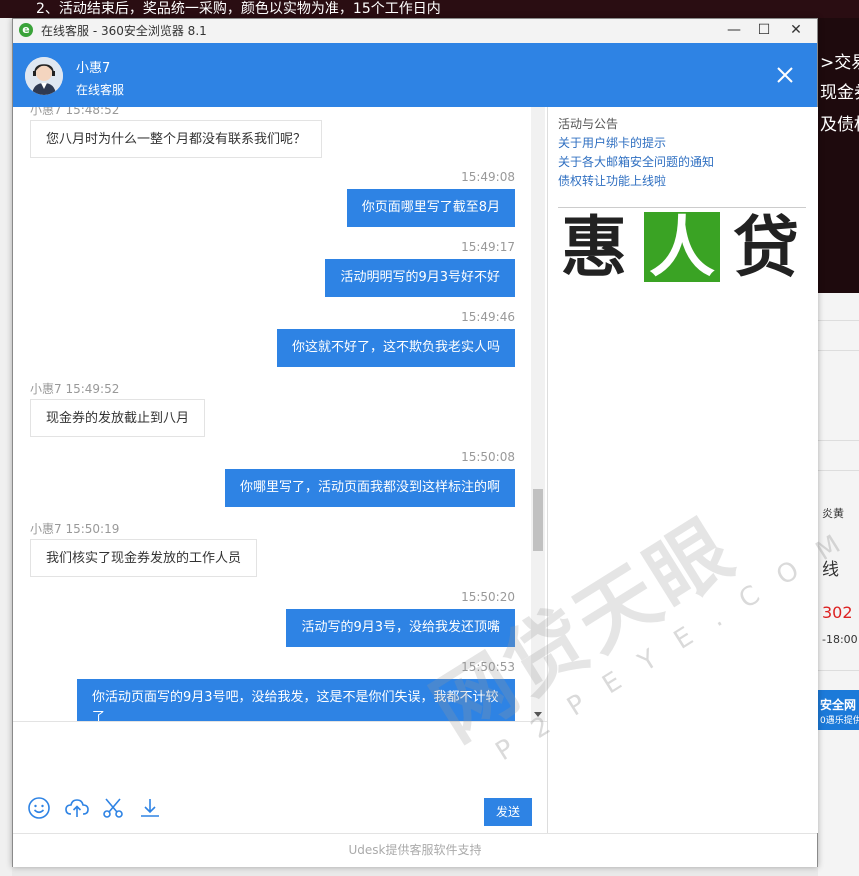 The height and width of the screenshot is (876, 859). What do you see at coordinates (118, 418) in the screenshot?
I see `agent-message: 现金券的发放截止到八月` at bounding box center [118, 418].